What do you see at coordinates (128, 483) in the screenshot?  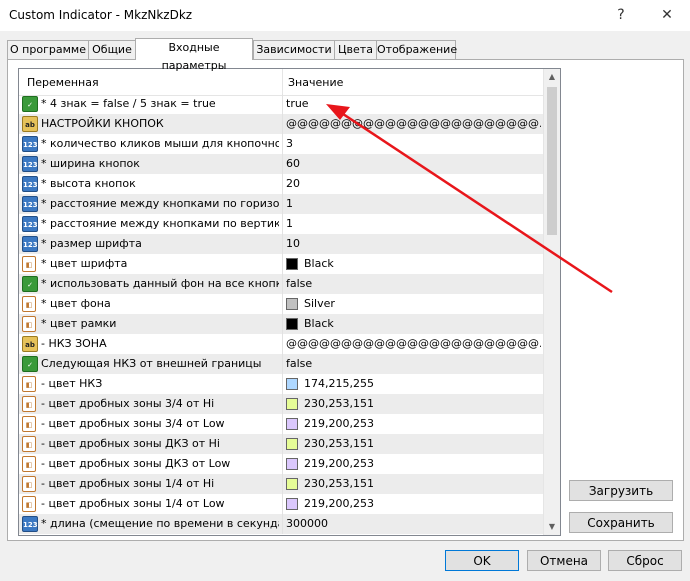 I see `parameter-name: - цвет дробных зоны 1/4 от Hi` at bounding box center [128, 483].